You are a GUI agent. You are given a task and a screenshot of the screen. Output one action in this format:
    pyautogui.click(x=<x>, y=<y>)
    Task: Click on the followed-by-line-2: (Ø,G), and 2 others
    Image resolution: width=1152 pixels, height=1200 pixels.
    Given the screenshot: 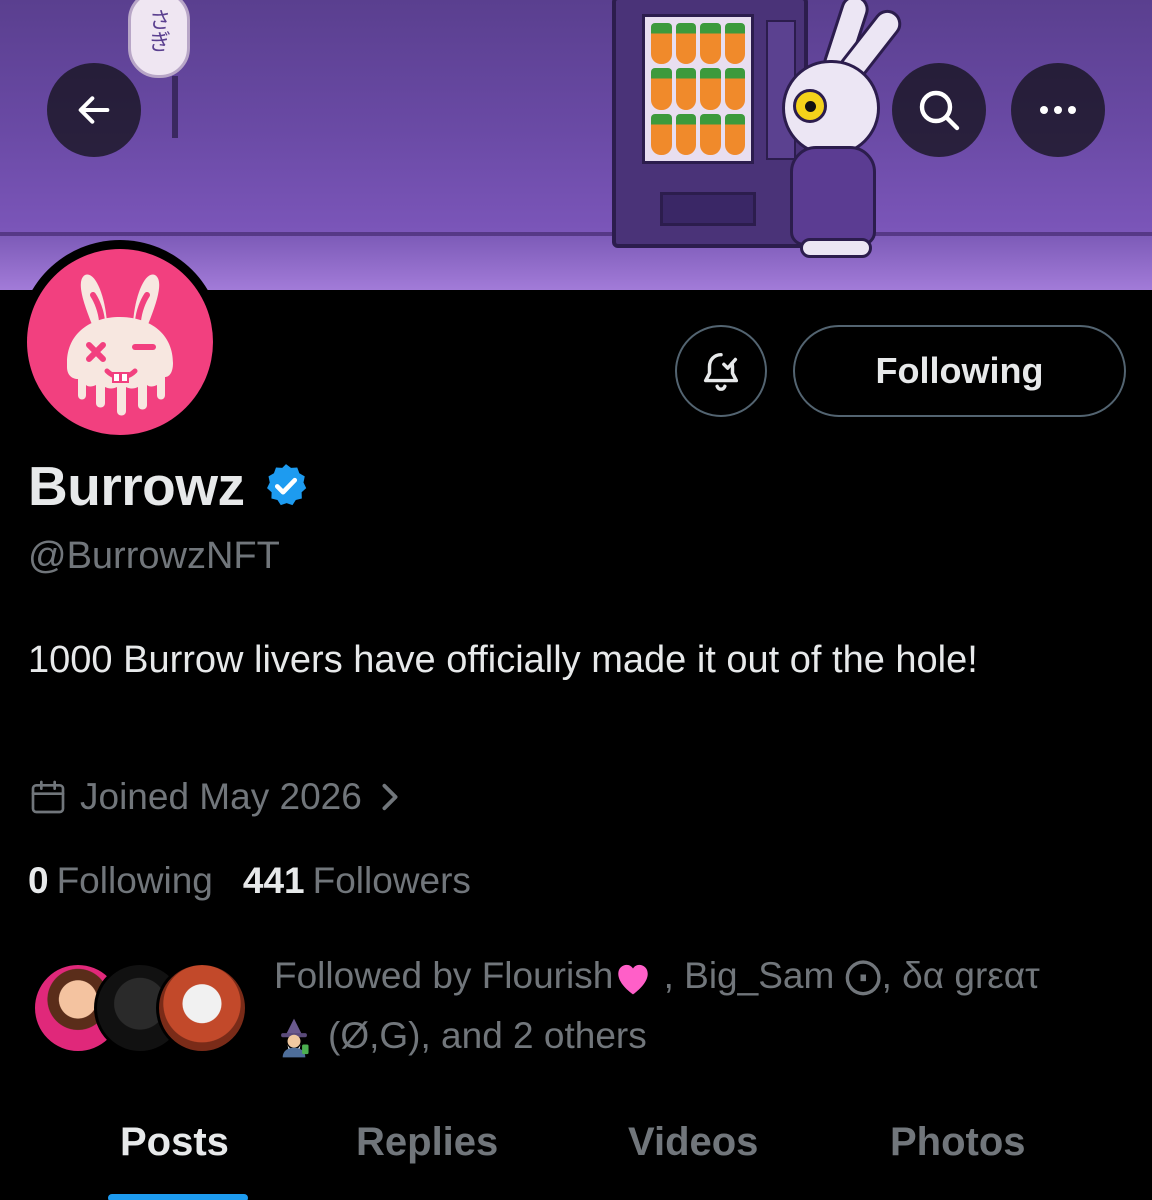 What is the action you would take?
    pyautogui.click(x=704, y=1036)
    